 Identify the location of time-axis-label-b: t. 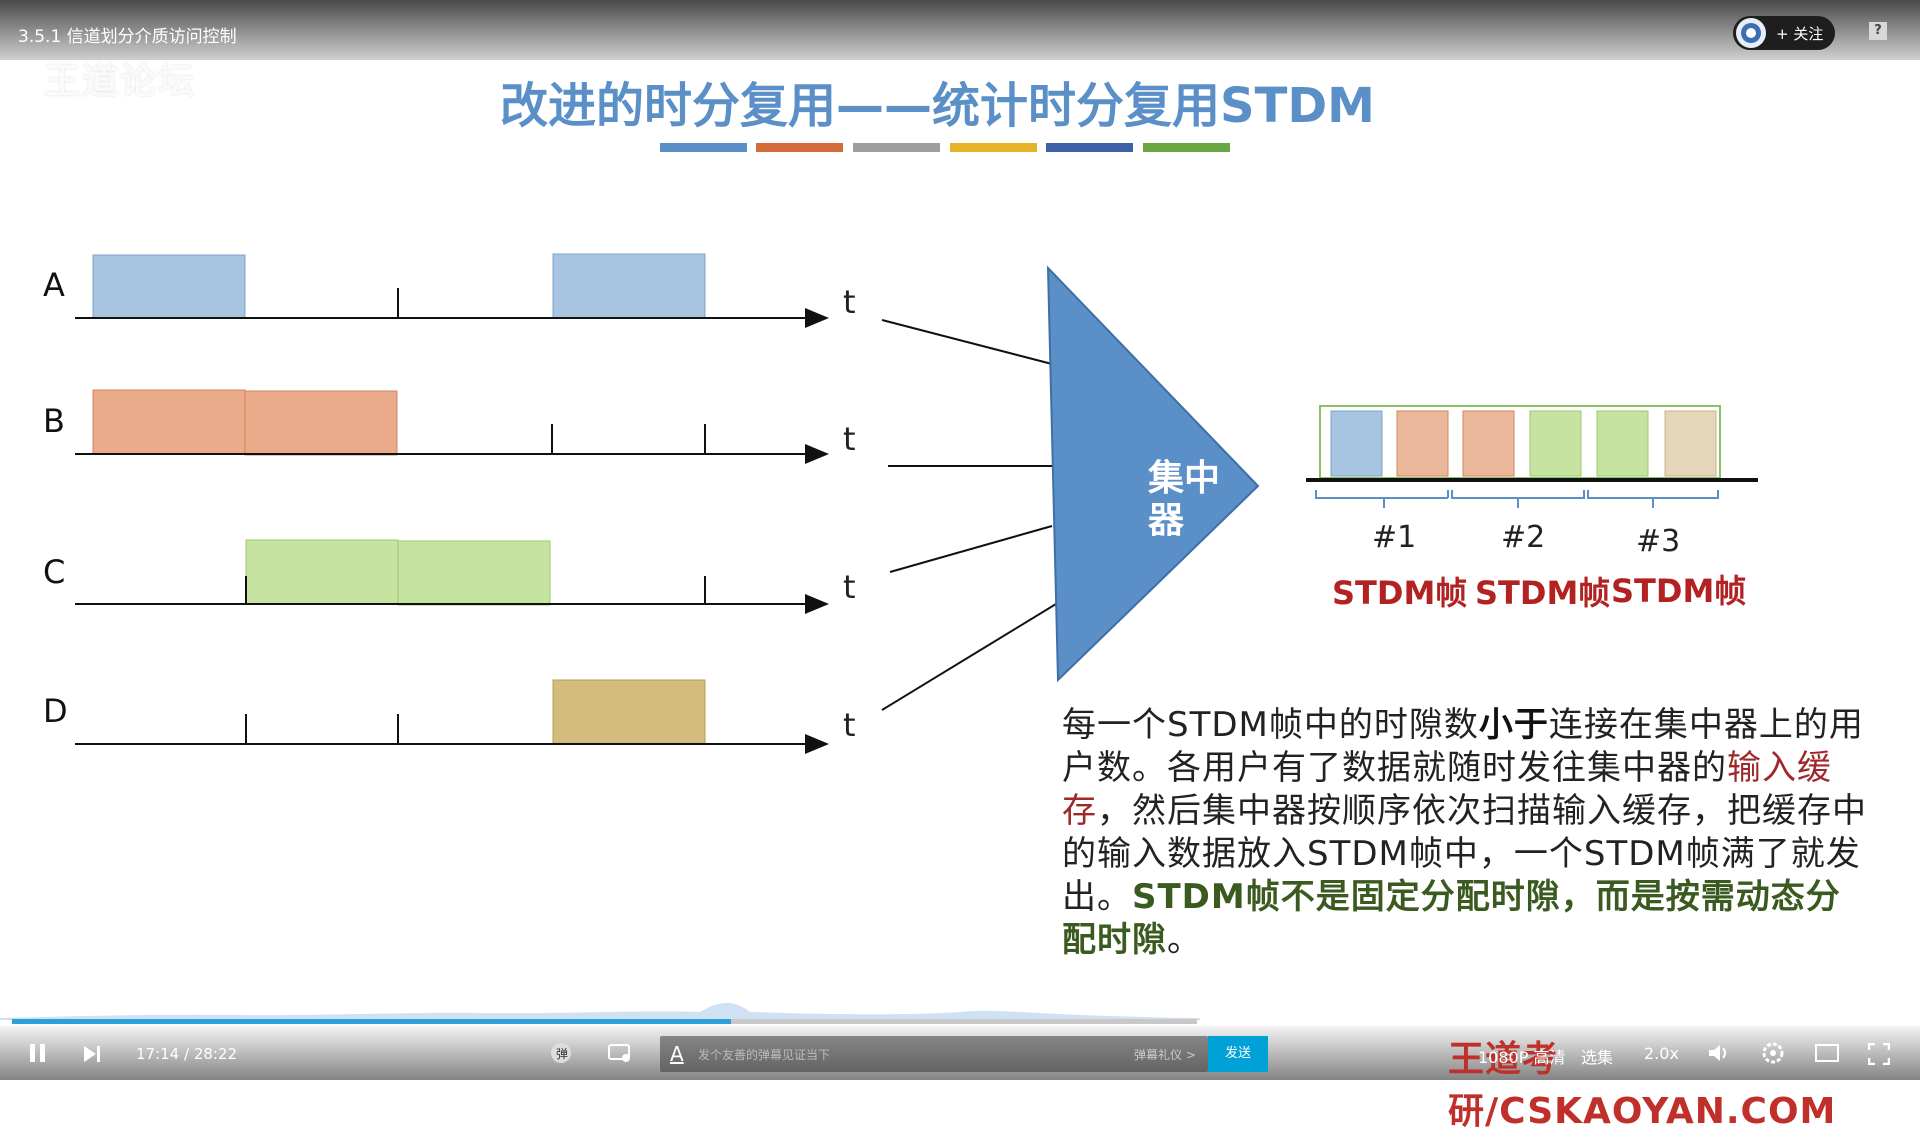
(849, 439).